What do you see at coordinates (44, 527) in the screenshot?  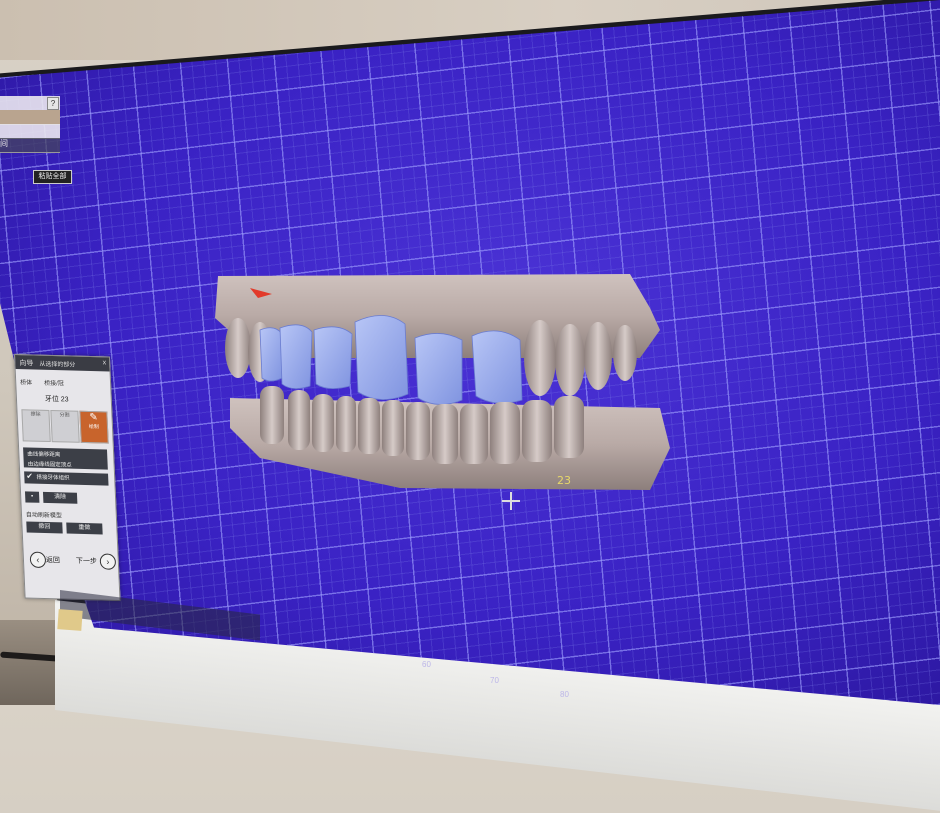 I see `undo-button: 撤回` at bounding box center [44, 527].